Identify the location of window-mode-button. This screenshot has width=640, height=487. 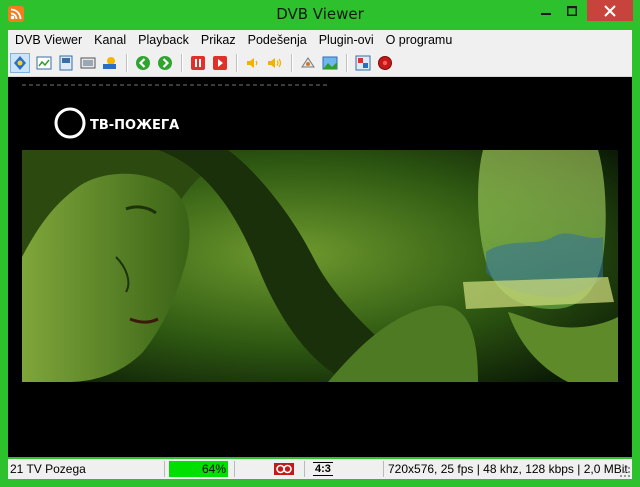
(66, 63).